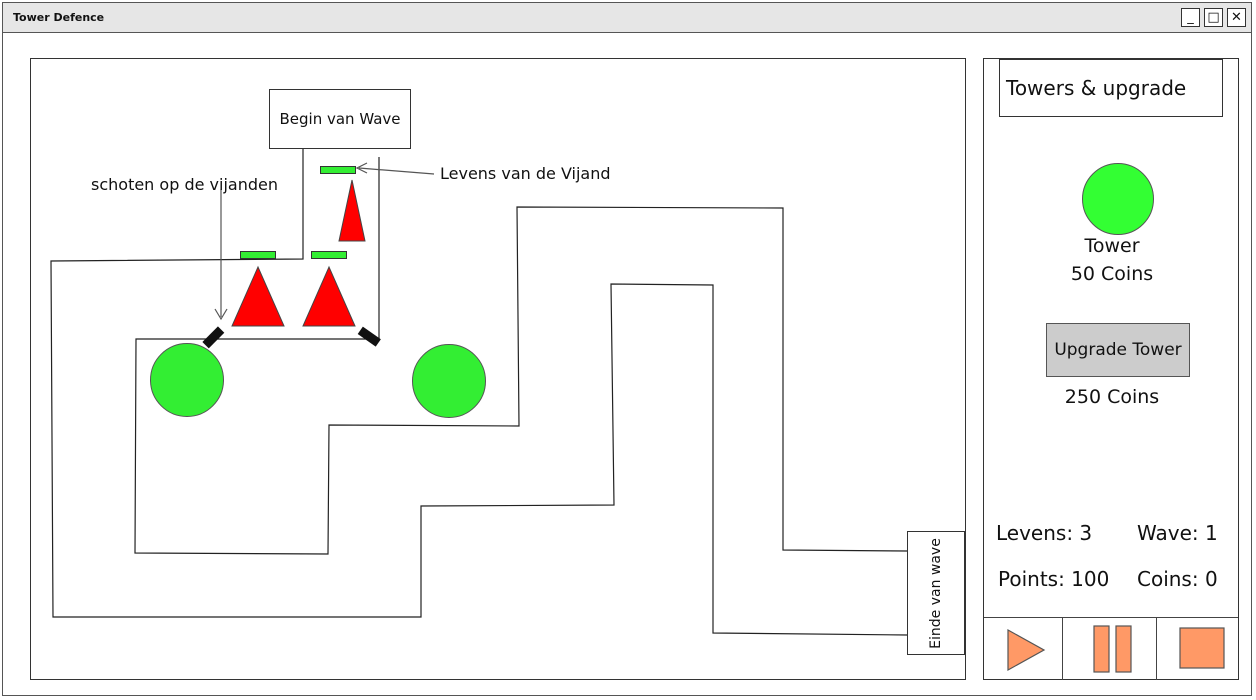  Describe the element at coordinates (396, 171) in the screenshot. I see `health-arrow` at that location.